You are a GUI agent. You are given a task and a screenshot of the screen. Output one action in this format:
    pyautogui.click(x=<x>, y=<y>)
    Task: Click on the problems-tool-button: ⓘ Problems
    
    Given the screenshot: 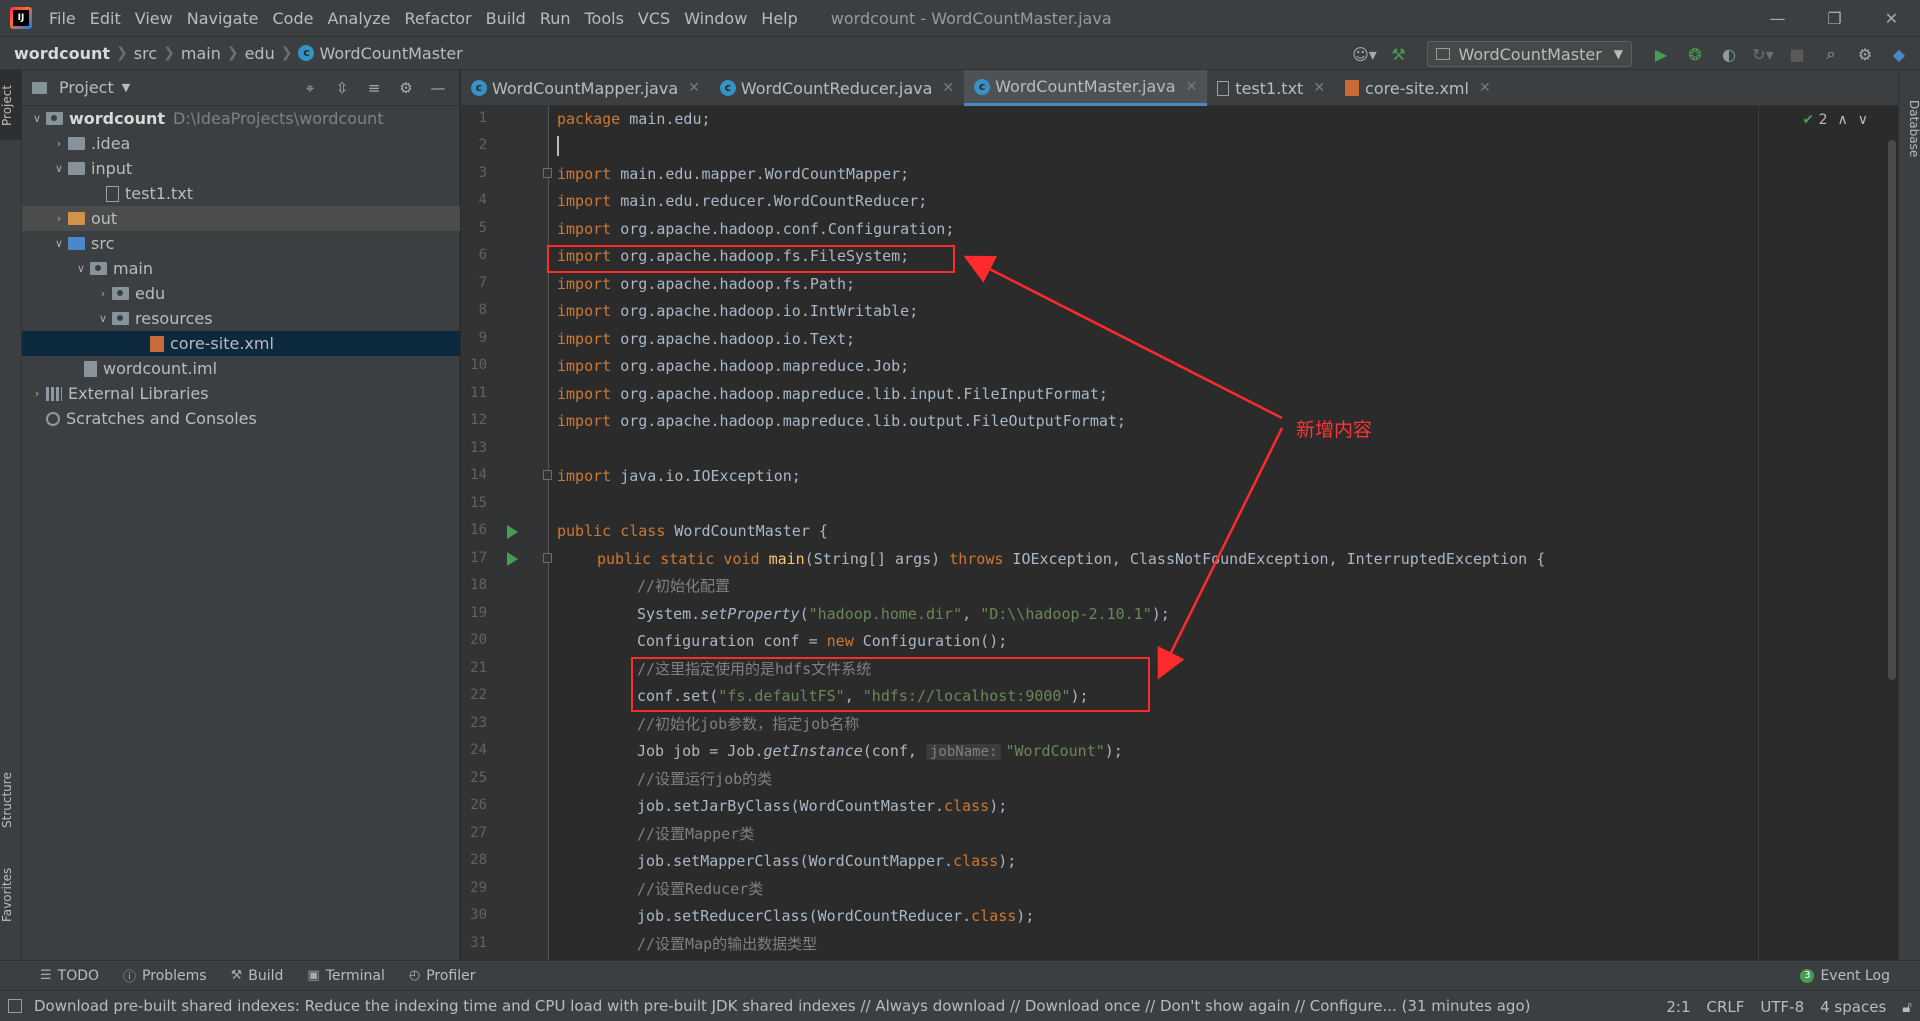 What is the action you would take?
    pyautogui.click(x=165, y=976)
    